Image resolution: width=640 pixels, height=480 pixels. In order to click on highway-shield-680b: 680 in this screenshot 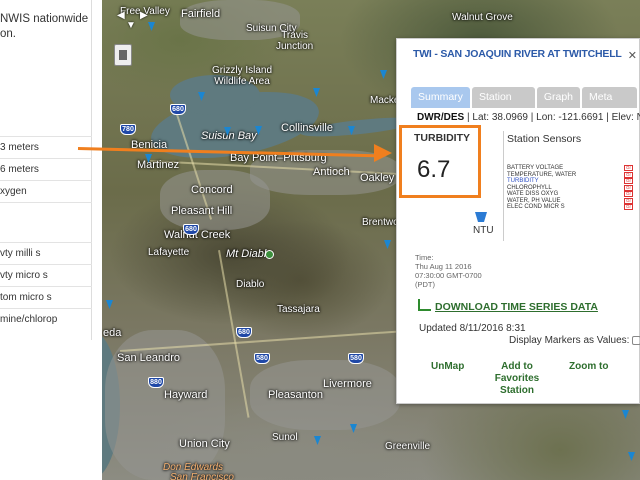, I will do `click(191, 229)`.